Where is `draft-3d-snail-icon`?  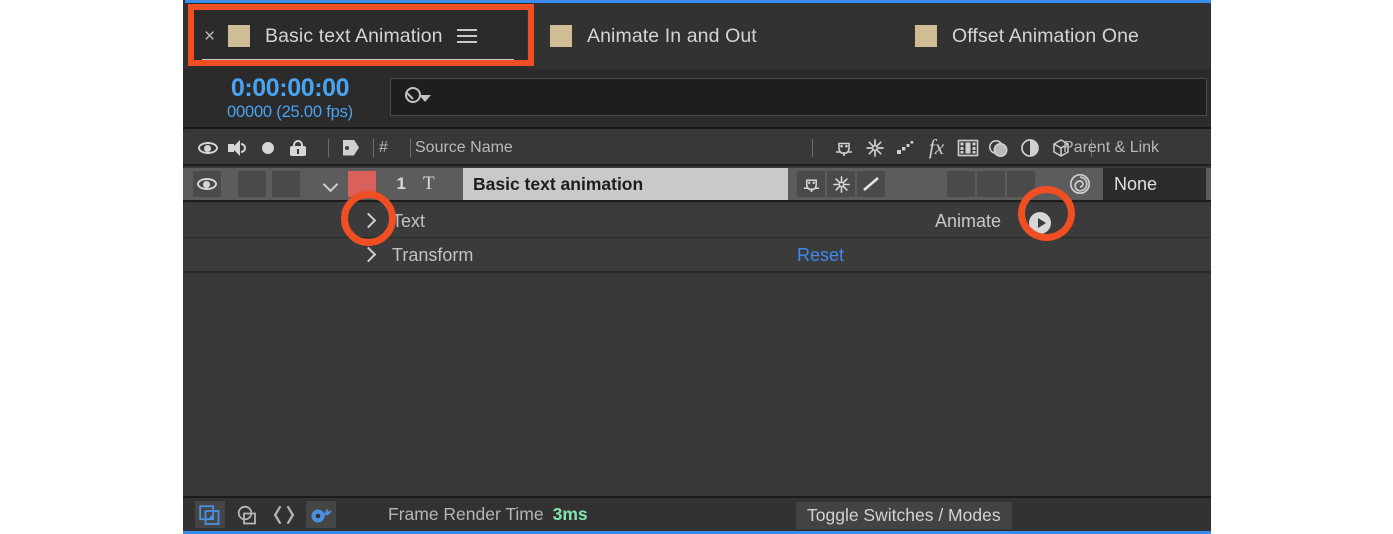 draft-3d-snail-icon is located at coordinates (321, 514).